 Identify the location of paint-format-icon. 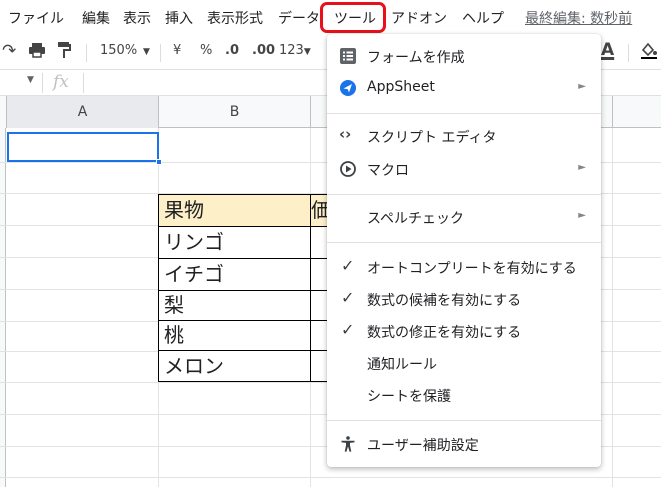
(64, 52).